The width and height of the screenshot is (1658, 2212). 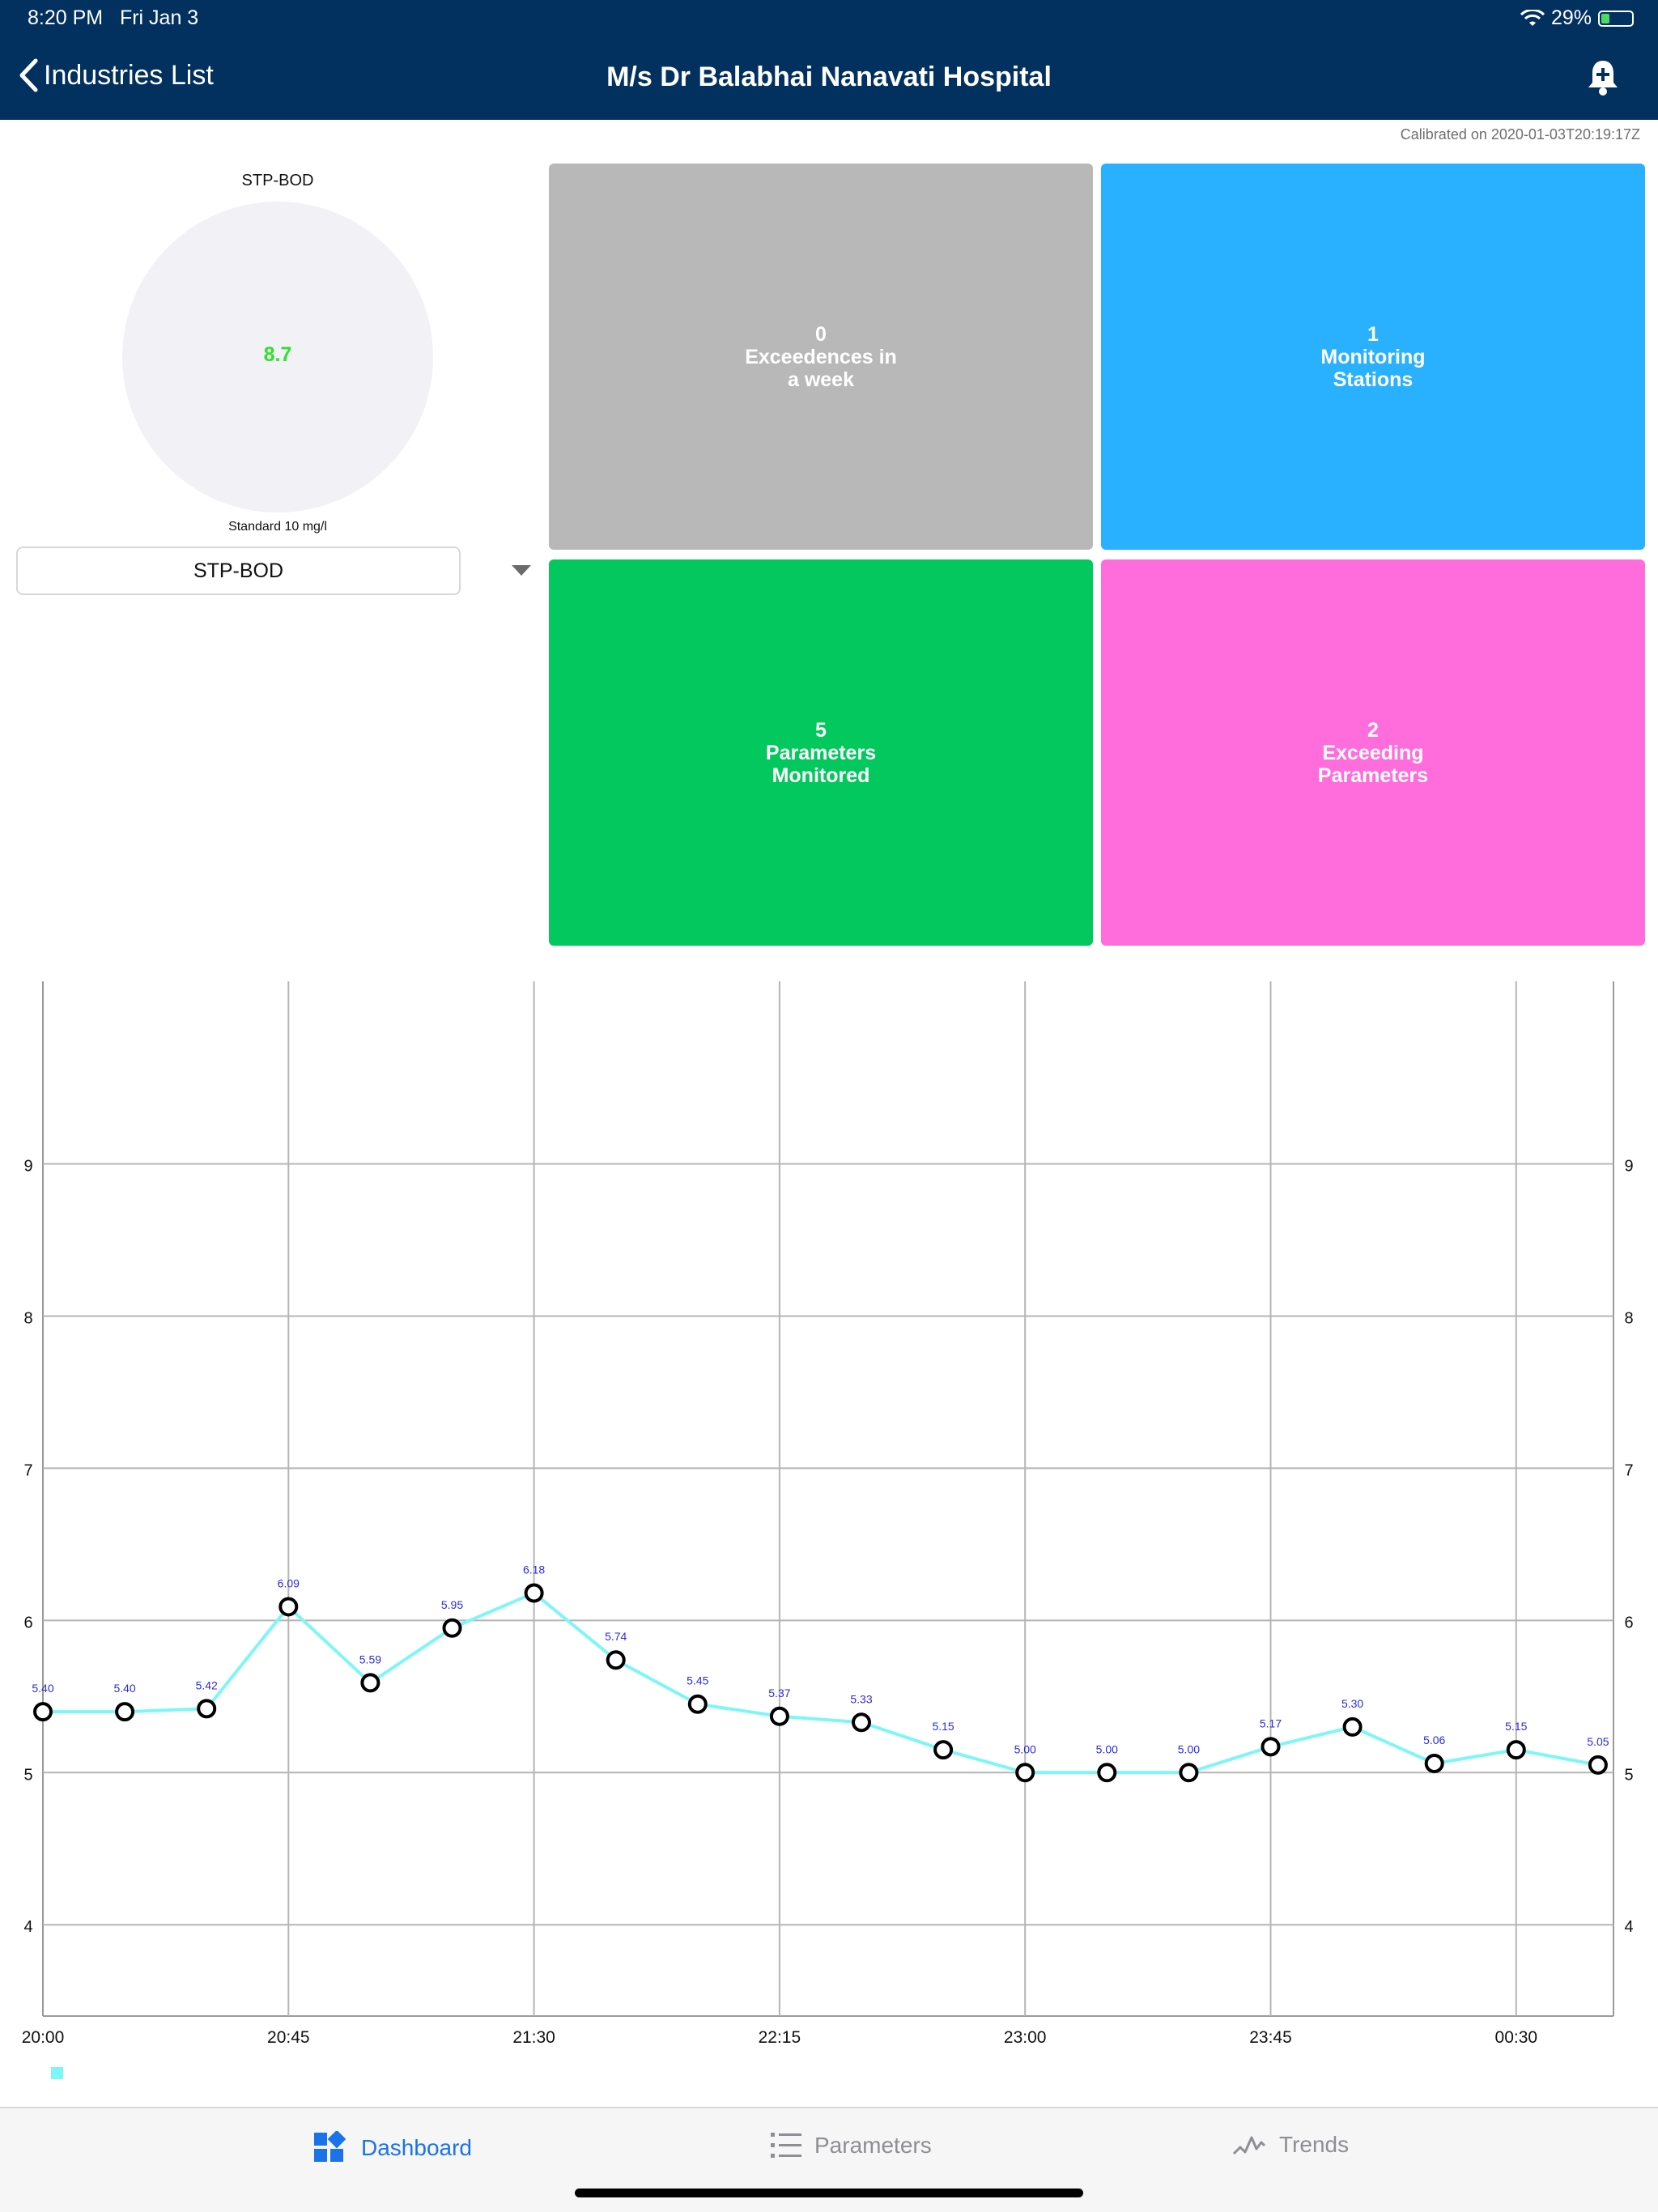 I want to click on dashboard-icon, so click(x=330, y=2147).